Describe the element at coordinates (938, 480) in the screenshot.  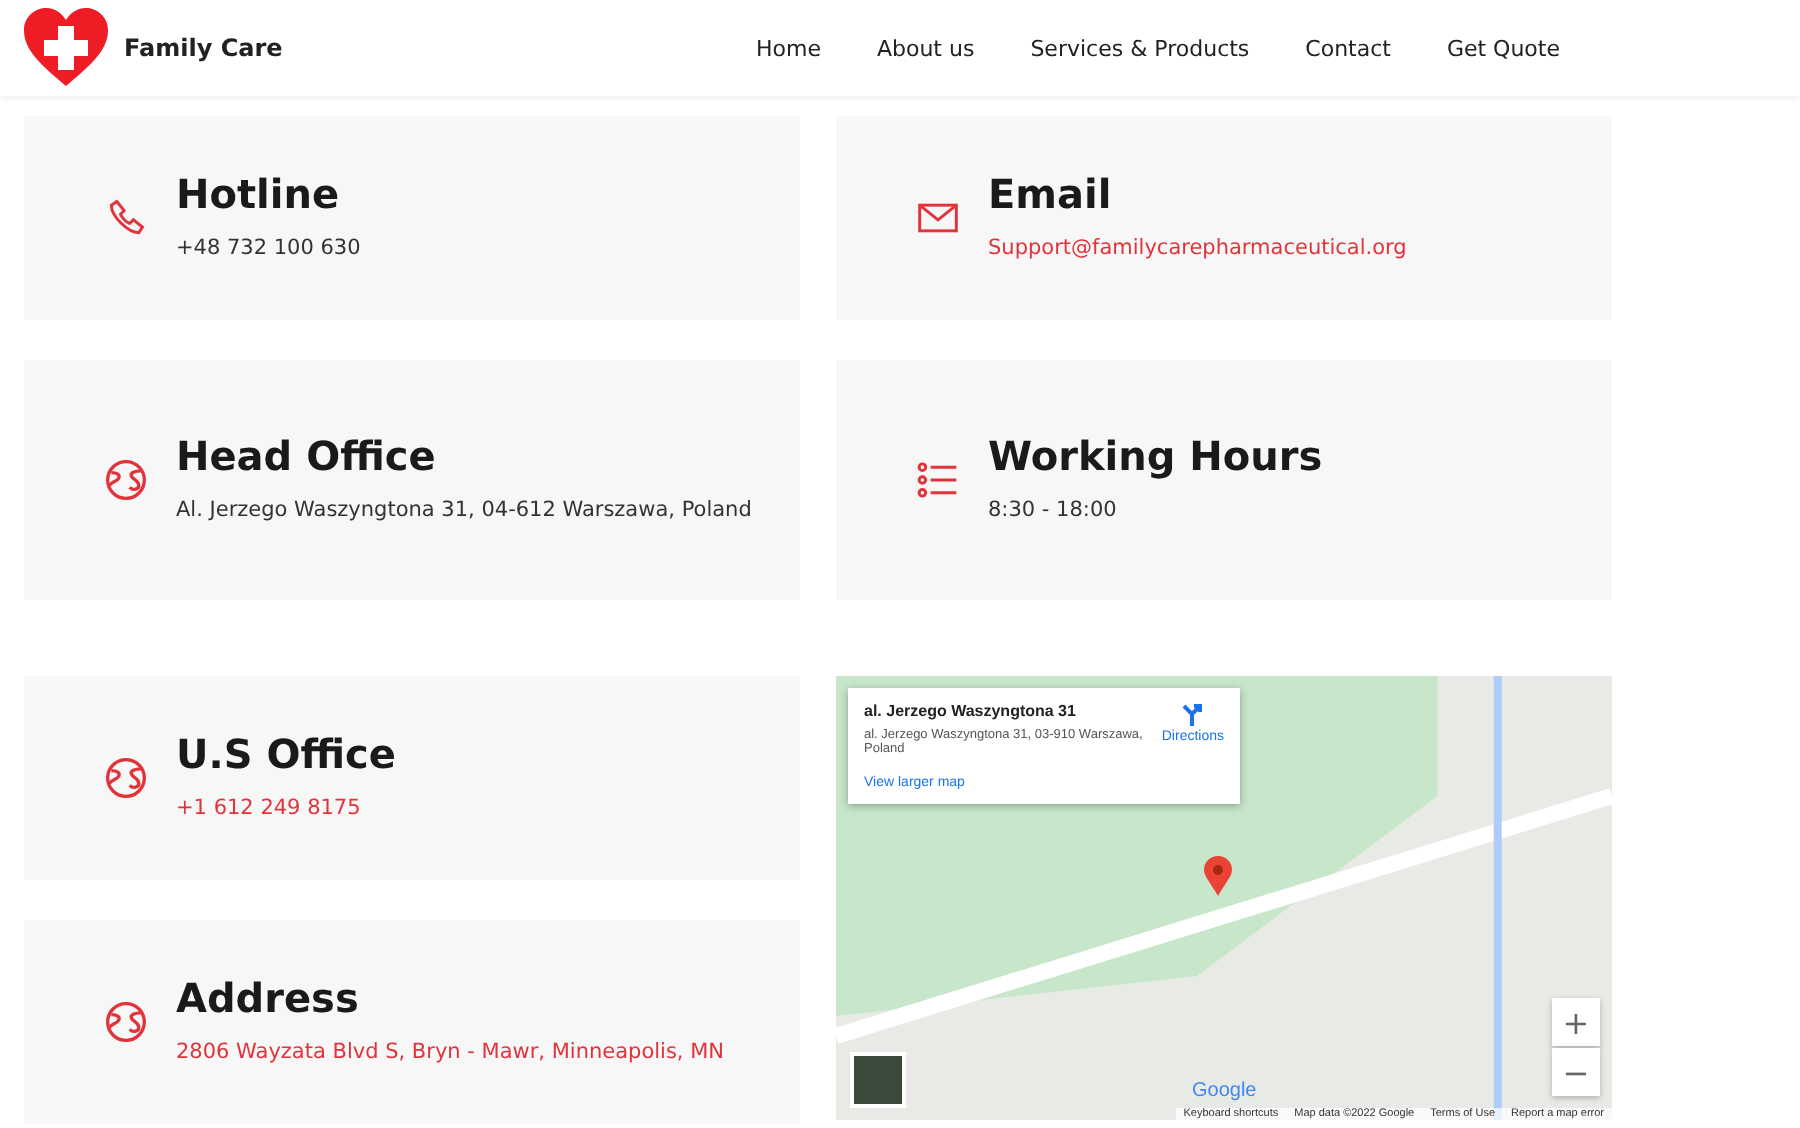
I see `list-icon` at that location.